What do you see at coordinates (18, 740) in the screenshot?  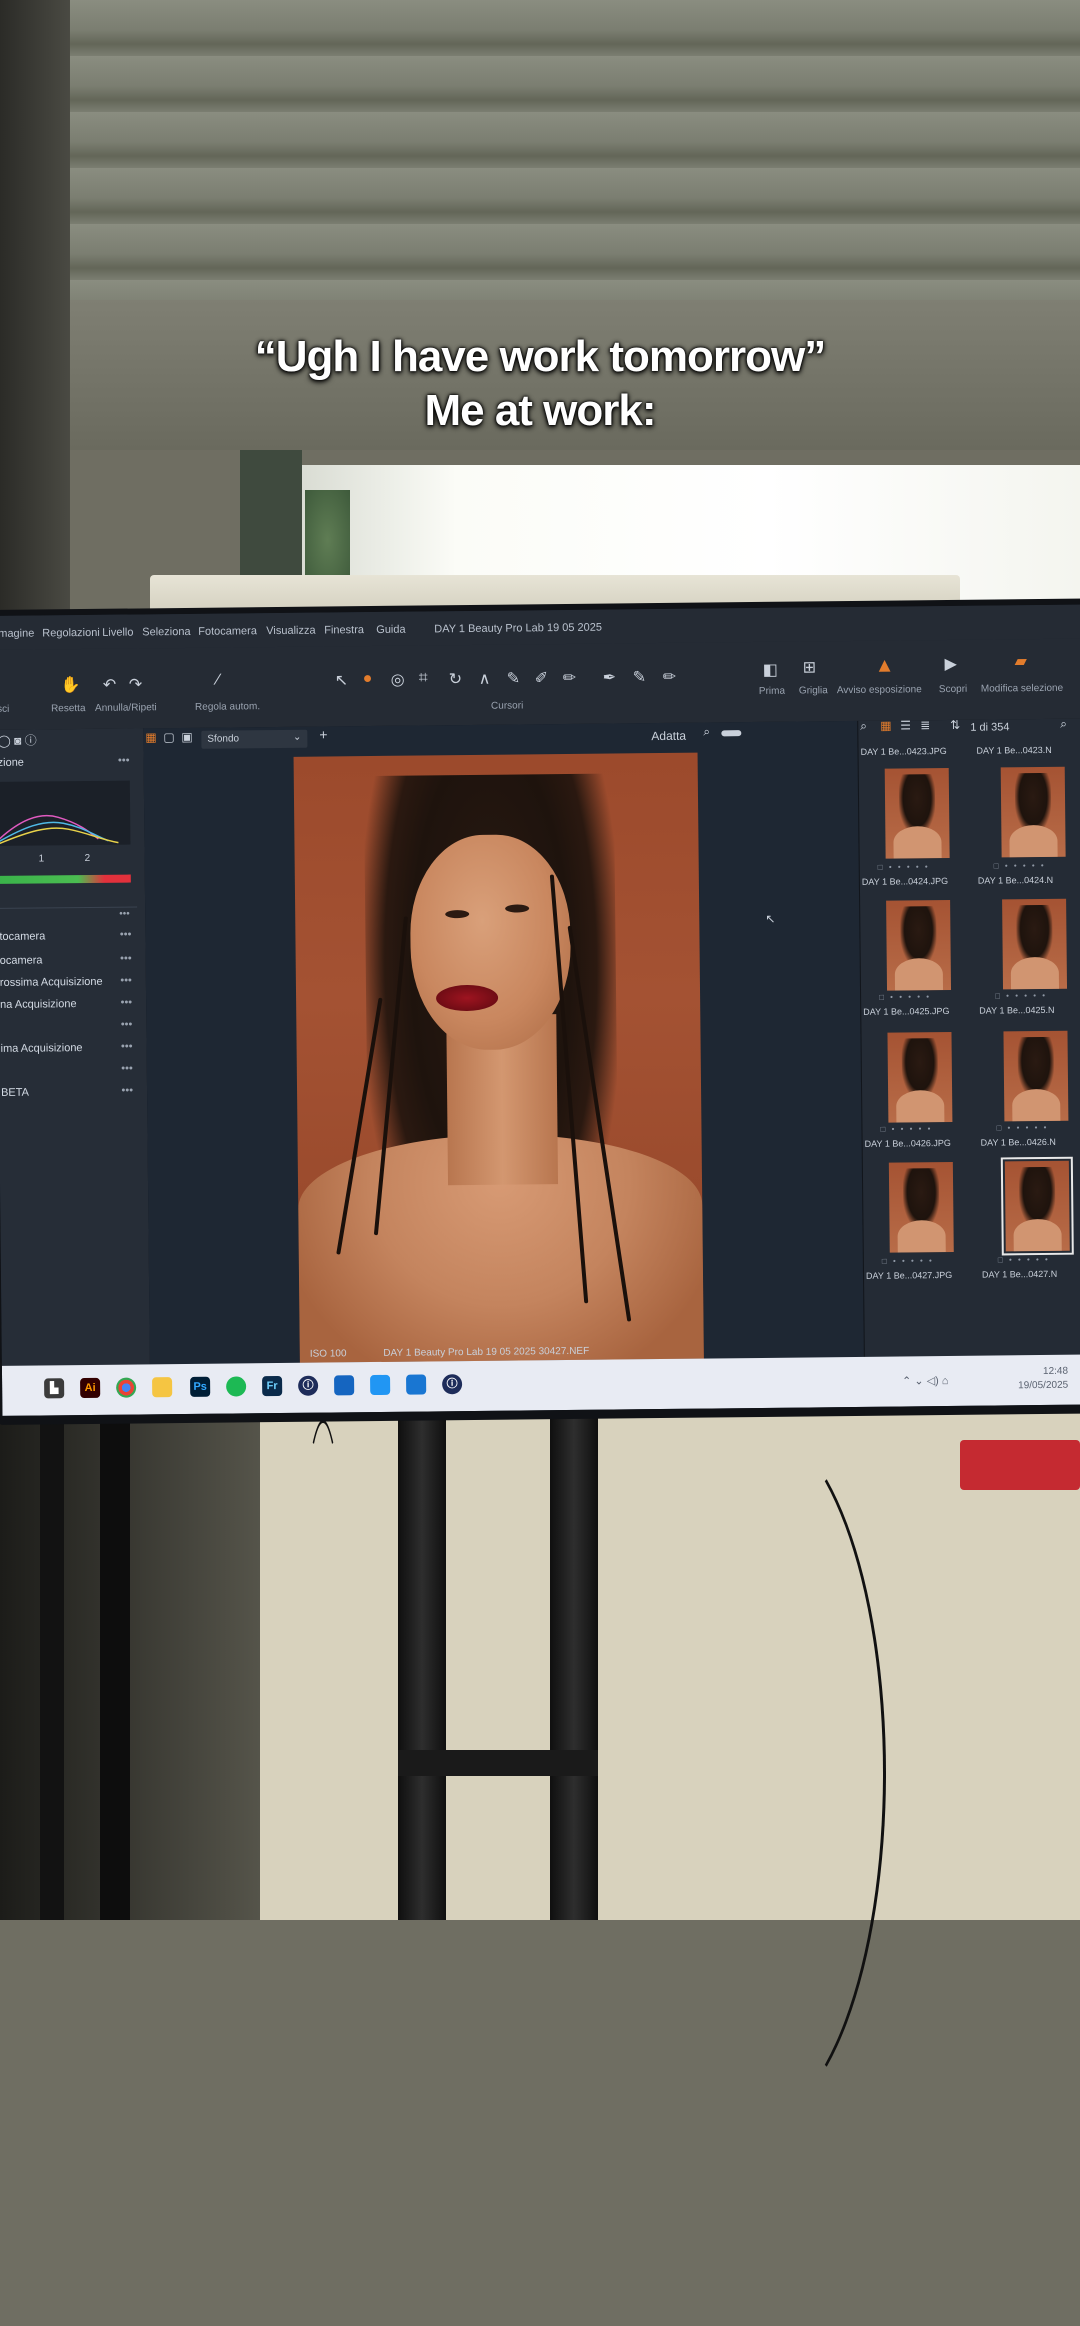 I see `panel-tab-icon: ◯ ◙ ⓘ` at bounding box center [18, 740].